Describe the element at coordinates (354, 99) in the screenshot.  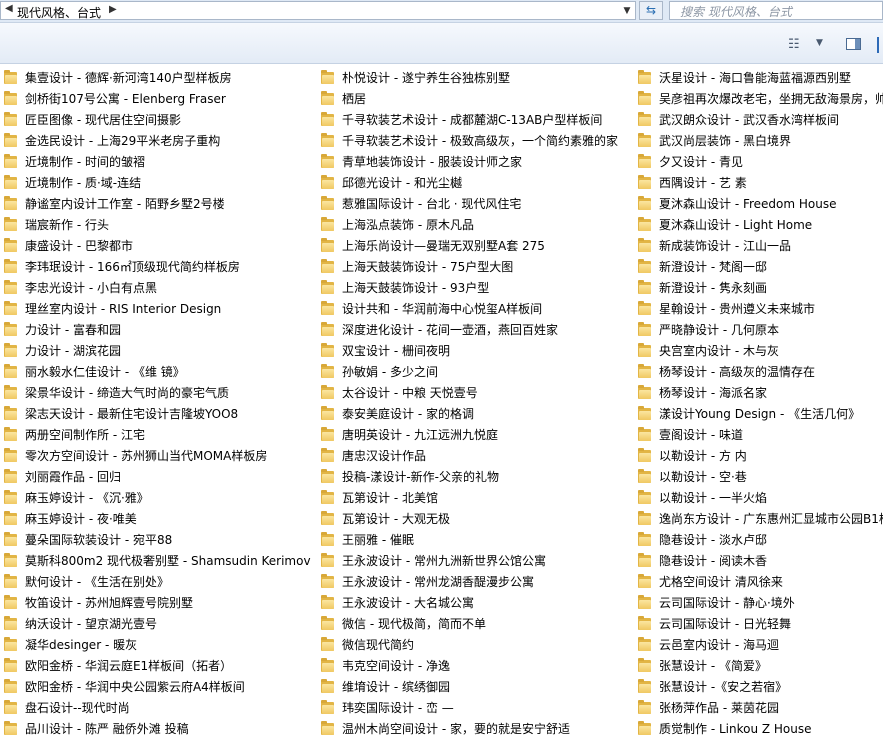
I see `folder-name: 栖居` at that location.